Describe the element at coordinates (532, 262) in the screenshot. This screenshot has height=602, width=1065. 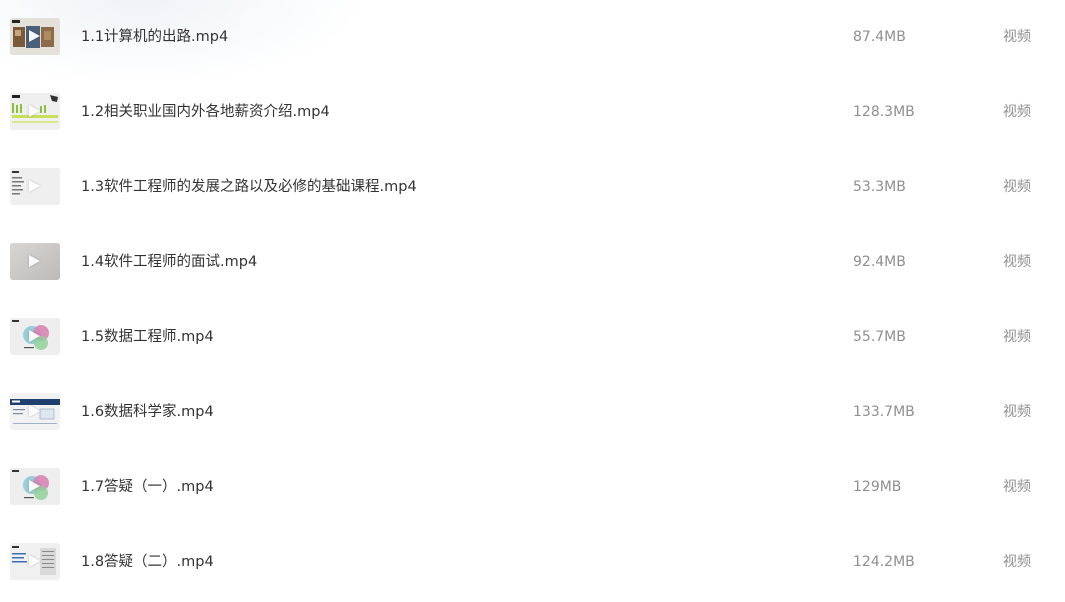
I see `file-row: 1.4软件工程师的面试.mp4 92.4MB 视频` at that location.